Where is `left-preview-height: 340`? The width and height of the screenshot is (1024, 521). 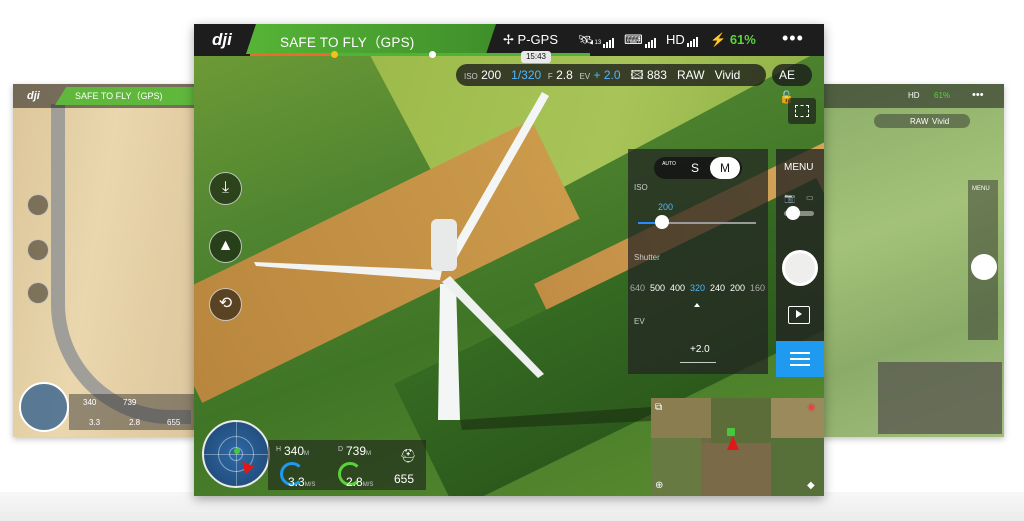 left-preview-height: 340 is located at coordinates (90, 402).